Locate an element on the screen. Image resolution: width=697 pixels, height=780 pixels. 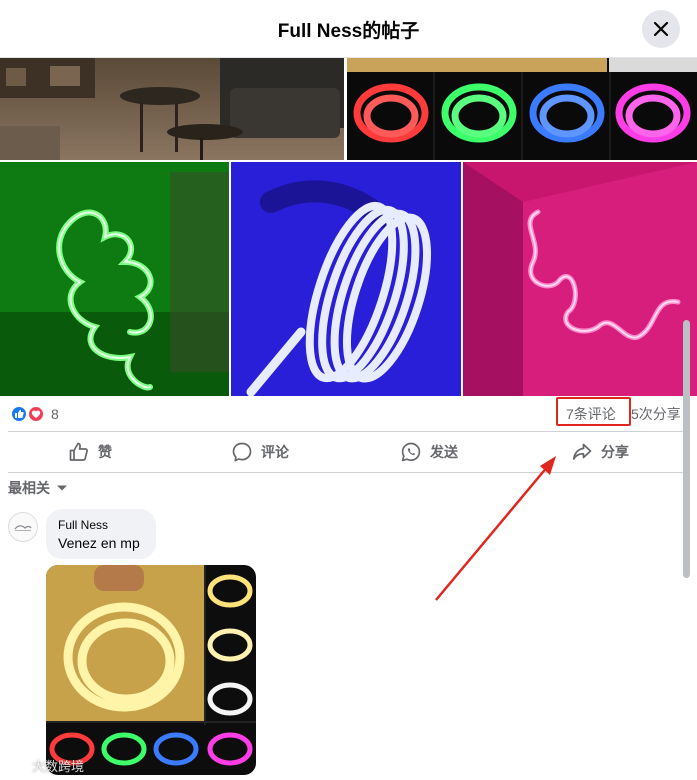
share-arrow-icon is located at coordinates (582, 451).